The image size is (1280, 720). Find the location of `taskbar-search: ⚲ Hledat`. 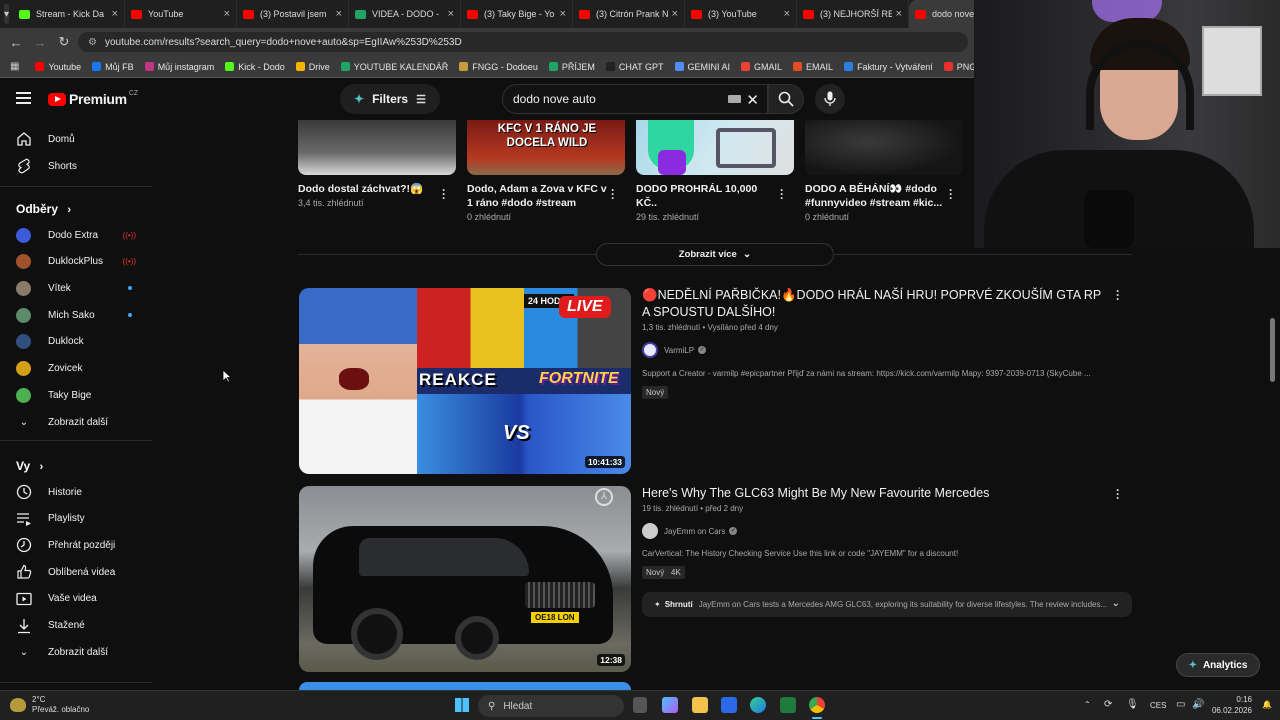

taskbar-search: ⚲ Hledat is located at coordinates (551, 706).